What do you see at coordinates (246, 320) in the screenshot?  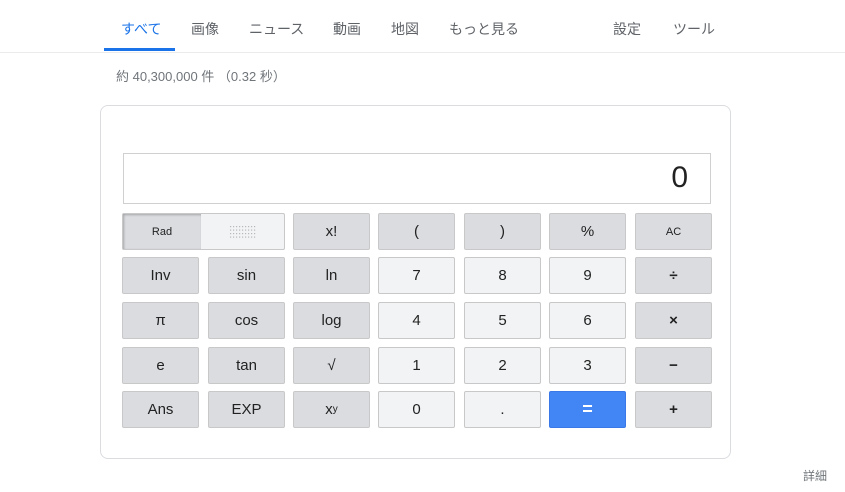 I see `cos-button: cos` at bounding box center [246, 320].